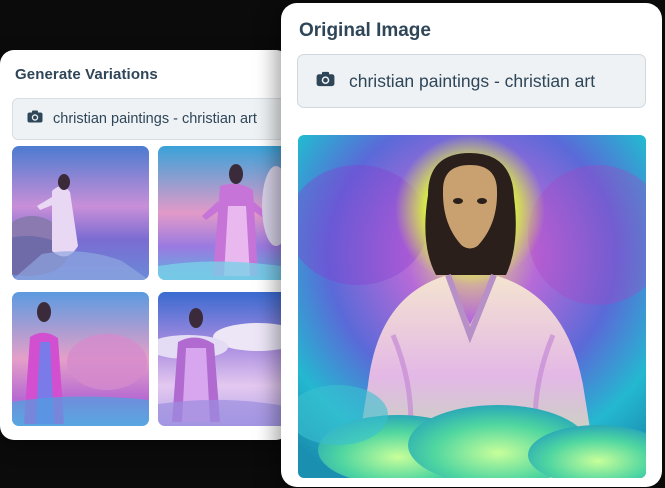 This screenshot has width=665, height=488. Describe the element at coordinates (155, 119) in the screenshot. I see `variations-prompt-text: christian paintings - christian art` at that location.